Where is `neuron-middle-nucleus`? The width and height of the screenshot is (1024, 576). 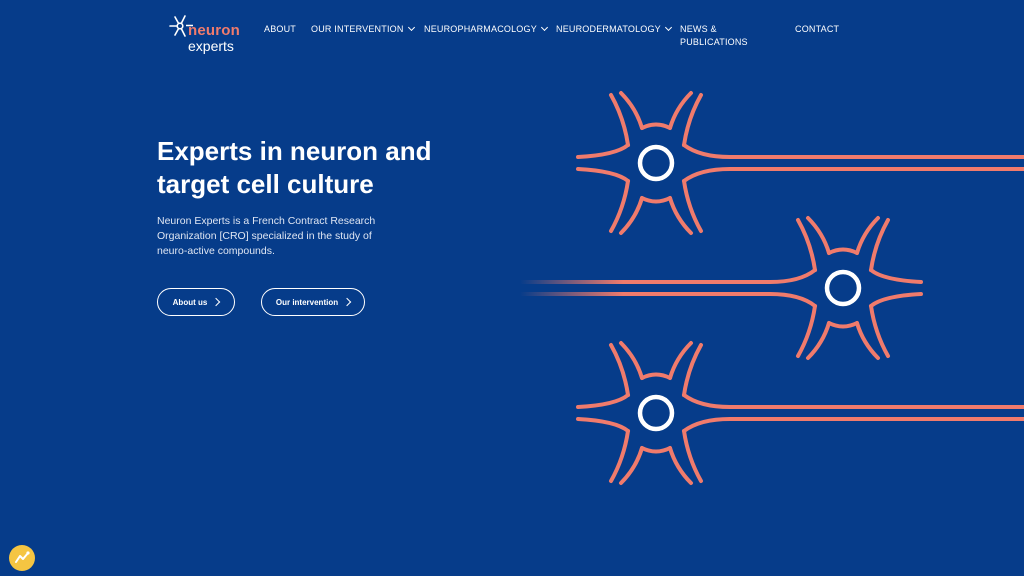
neuron-middle-nucleus is located at coordinates (843, 288).